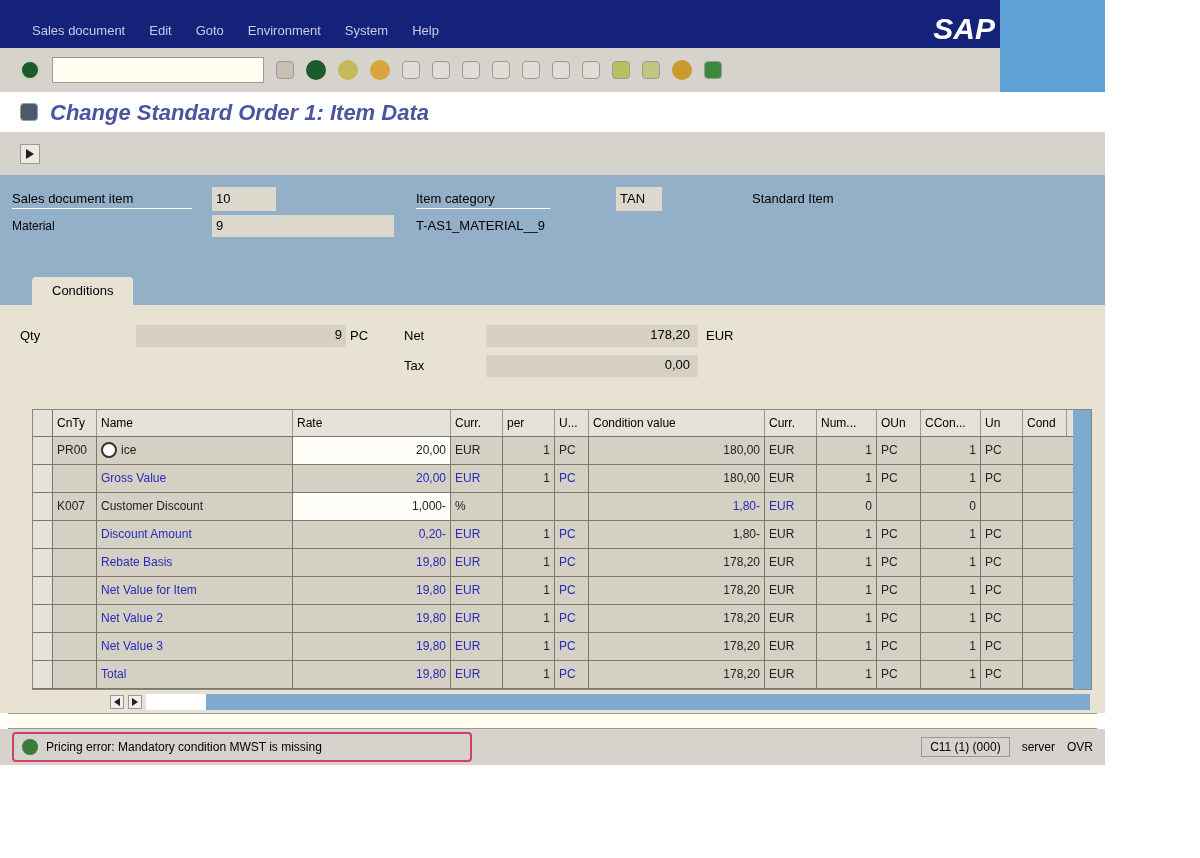  What do you see at coordinates (34, 226) in the screenshot?
I see `field-label: Material` at bounding box center [34, 226].